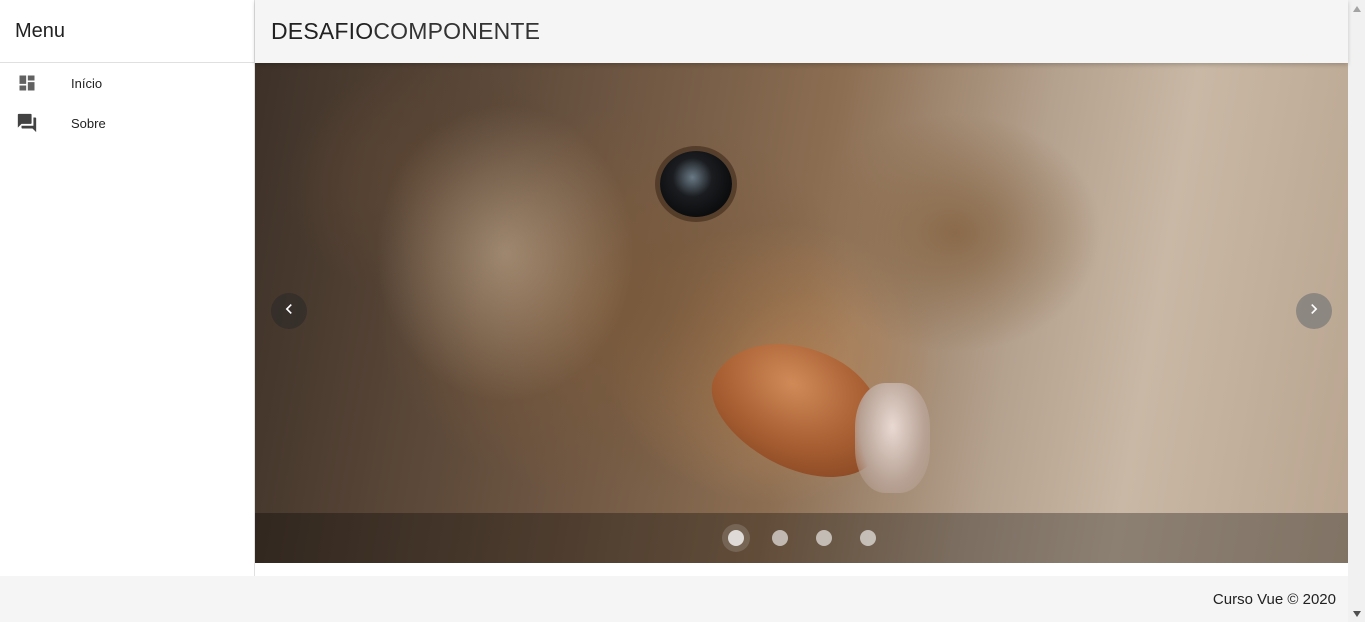 This screenshot has width=1365, height=622. Describe the element at coordinates (892, 438) in the screenshot. I see `squirrel-paw` at that location.